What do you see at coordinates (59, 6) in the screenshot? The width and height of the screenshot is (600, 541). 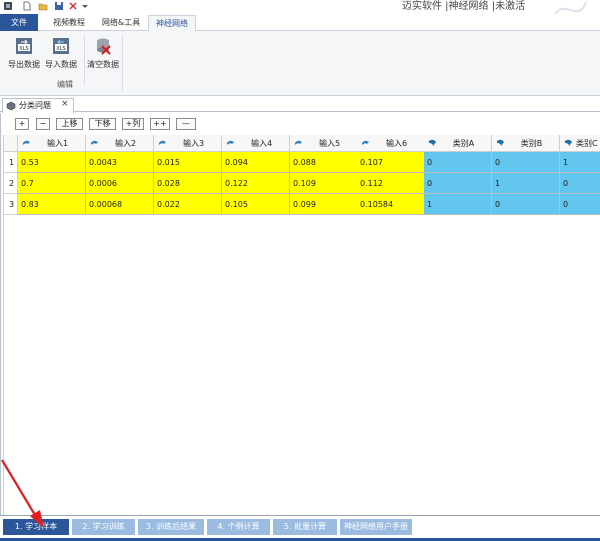 I see `save-icon` at bounding box center [59, 6].